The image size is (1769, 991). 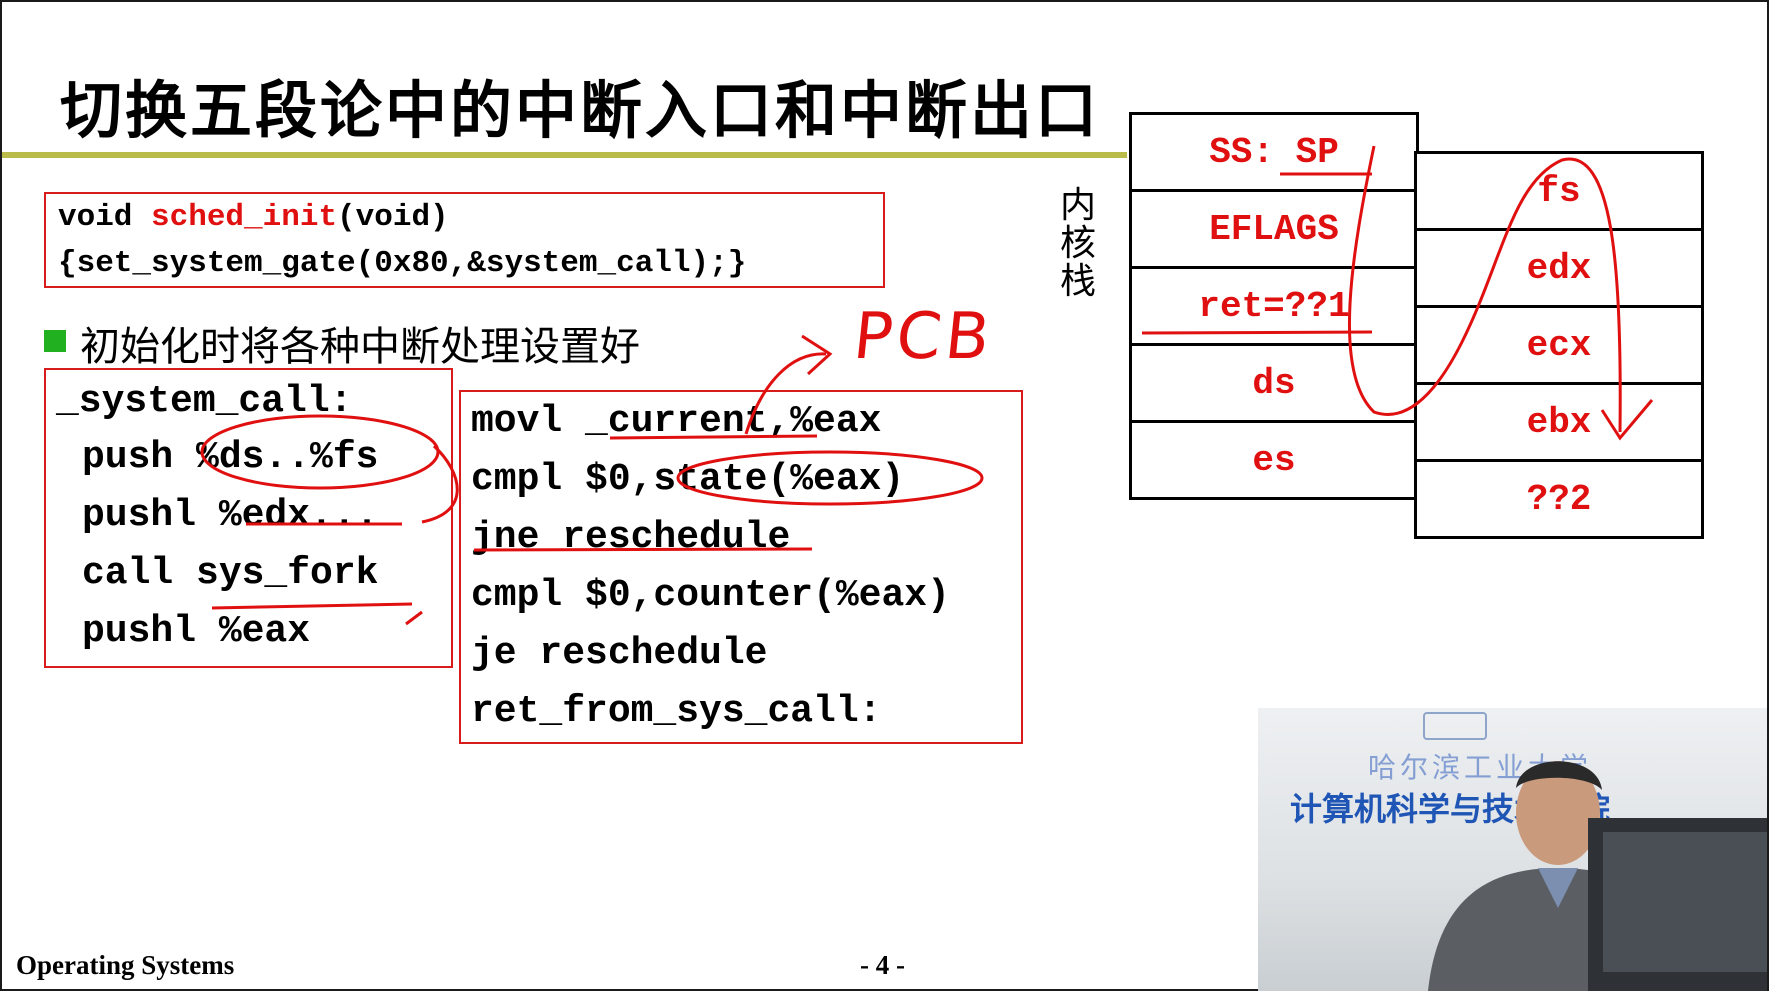 What do you see at coordinates (710, 595) in the screenshot?
I see `code-line-cmpl-counter: cmpl $0,counter(%eax)` at bounding box center [710, 595].